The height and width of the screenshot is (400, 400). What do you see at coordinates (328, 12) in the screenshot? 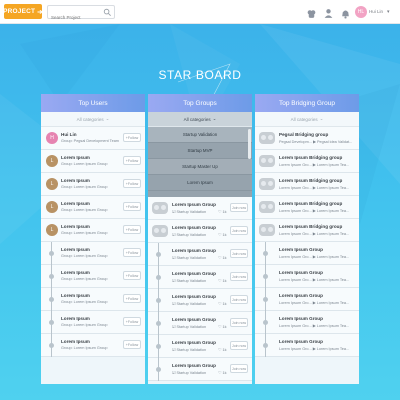
I see `users-icon` at bounding box center [328, 12].